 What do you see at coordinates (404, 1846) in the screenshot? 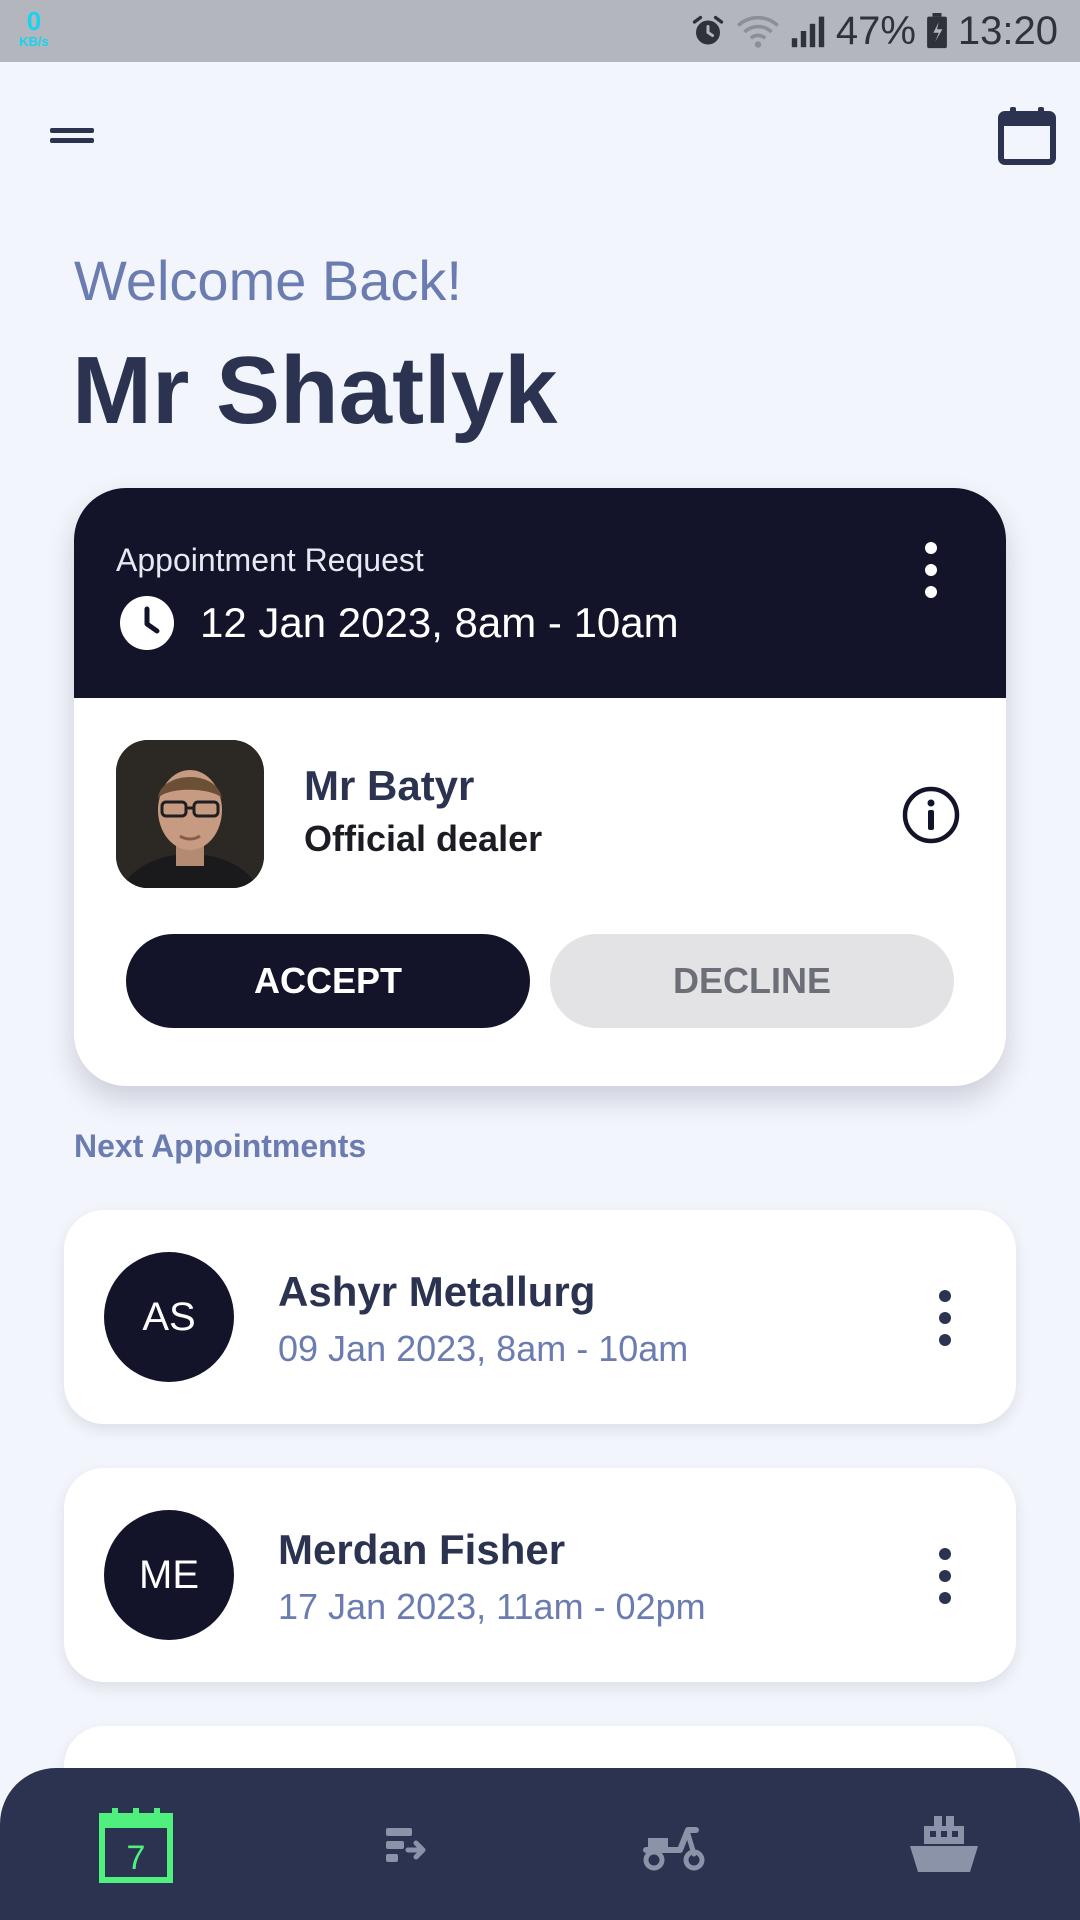
I see `list-tab-icon` at bounding box center [404, 1846].